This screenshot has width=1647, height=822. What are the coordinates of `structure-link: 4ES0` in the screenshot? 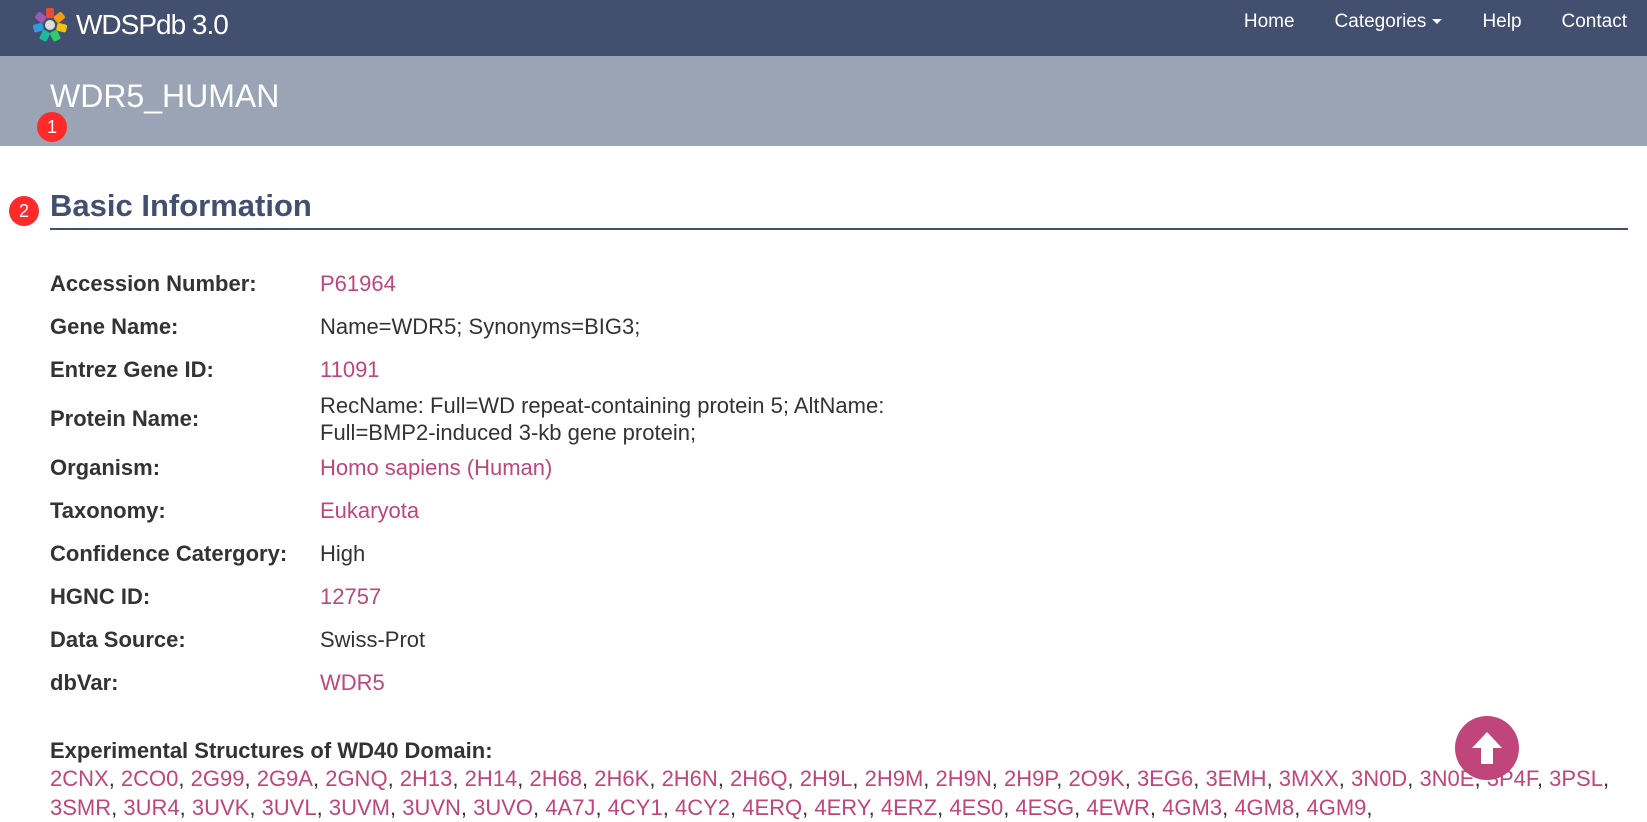 It's located at (976, 807).